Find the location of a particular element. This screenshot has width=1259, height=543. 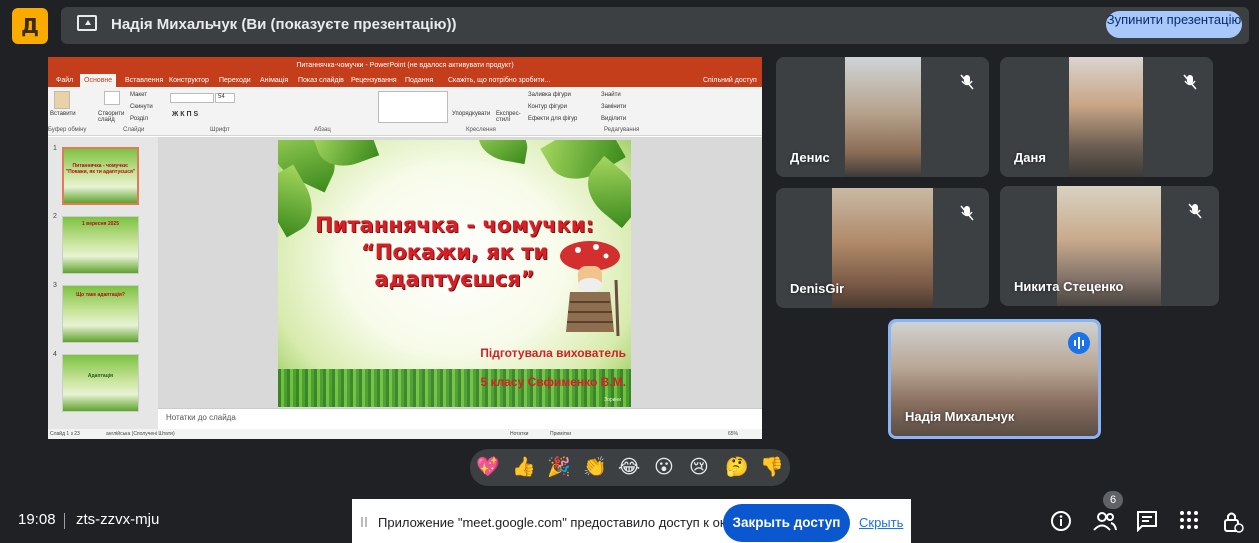

arrange-button: Упорядкувати is located at coordinates (471, 114).